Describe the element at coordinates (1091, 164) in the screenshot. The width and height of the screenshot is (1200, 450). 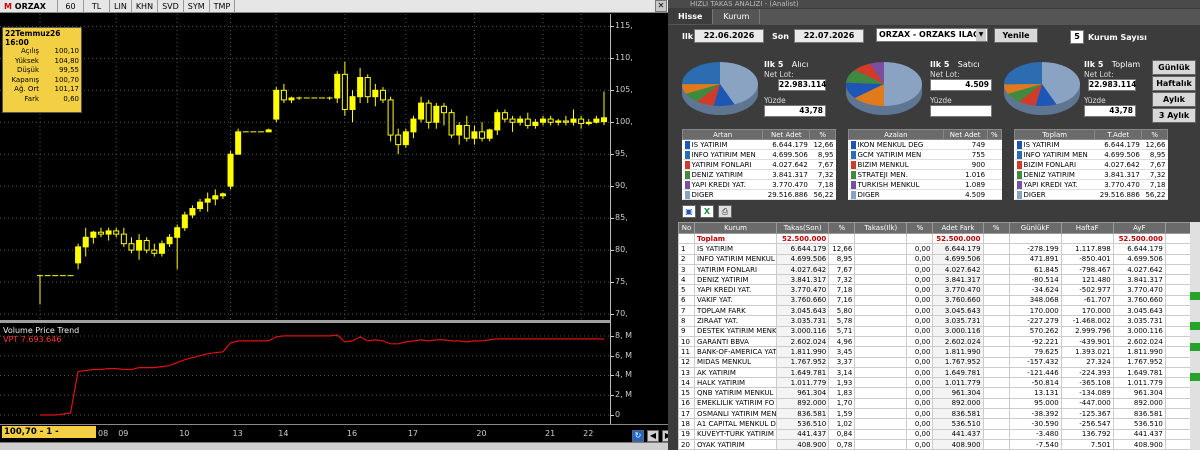
I see `table-row: BIZIM FONLARI 4.027.642 7,67` at that location.